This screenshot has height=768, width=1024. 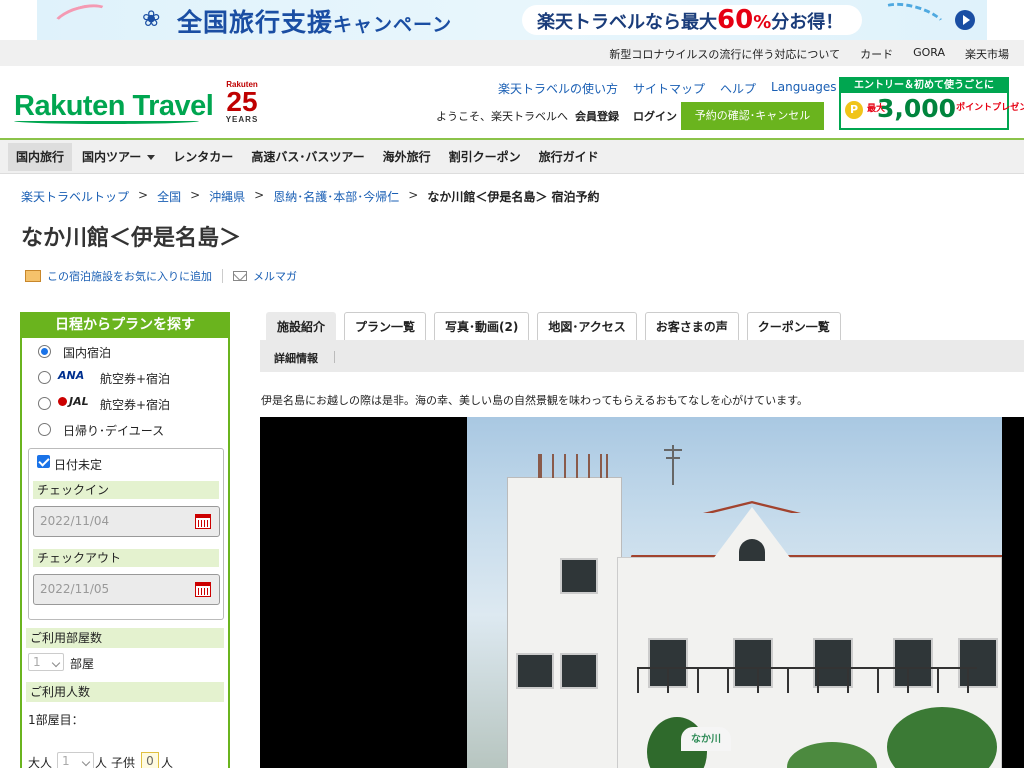 What do you see at coordinates (135, 379) in the screenshot?
I see `ana-label: 航空券+宿泊` at bounding box center [135, 379].